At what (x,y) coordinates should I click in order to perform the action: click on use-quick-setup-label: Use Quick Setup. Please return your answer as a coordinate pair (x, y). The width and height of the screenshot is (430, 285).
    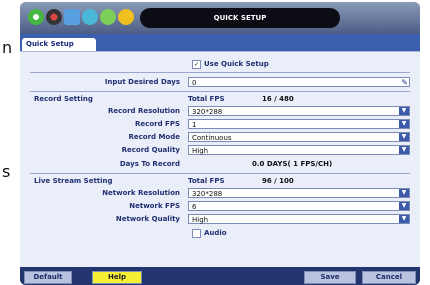
    Looking at the image, I should click on (236, 64).